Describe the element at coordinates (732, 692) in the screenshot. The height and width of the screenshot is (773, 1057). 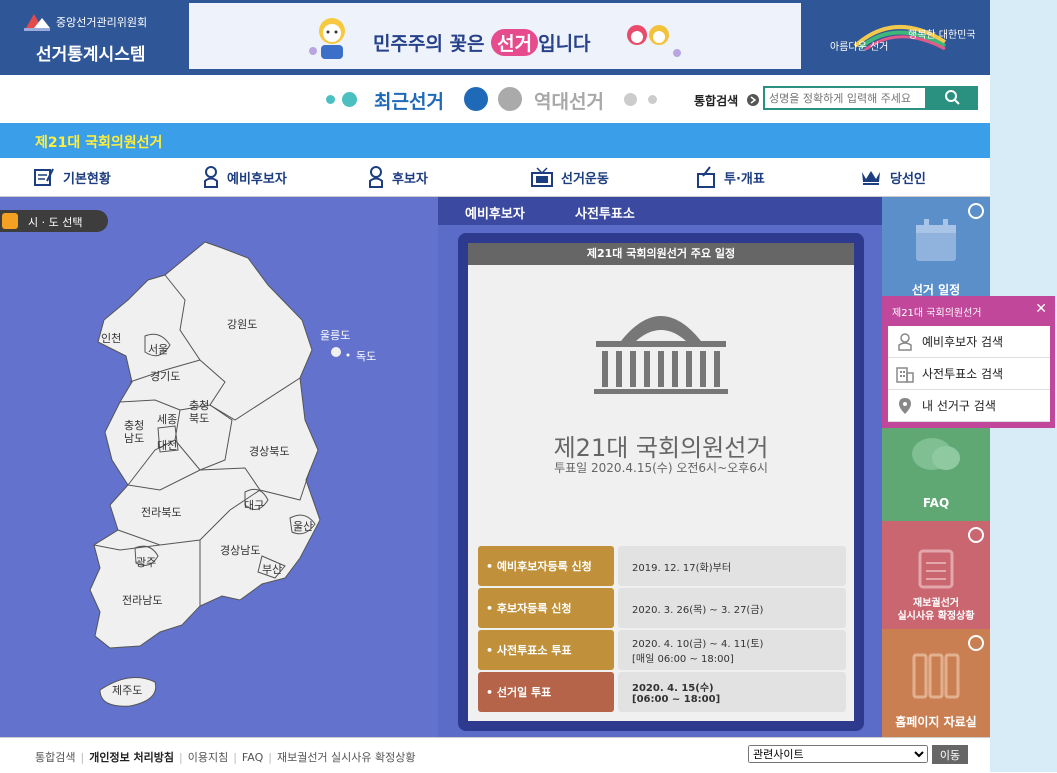
I see `schedule-value: 2020. 4. 15(수) [06:00 ~ 18:00]` at that location.